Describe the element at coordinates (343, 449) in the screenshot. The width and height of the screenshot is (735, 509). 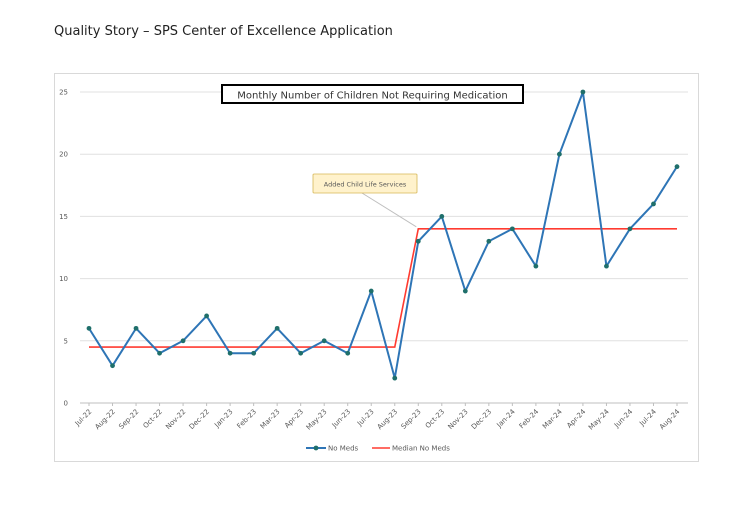
I see `legend-label-no-meds: No Meds` at that location.